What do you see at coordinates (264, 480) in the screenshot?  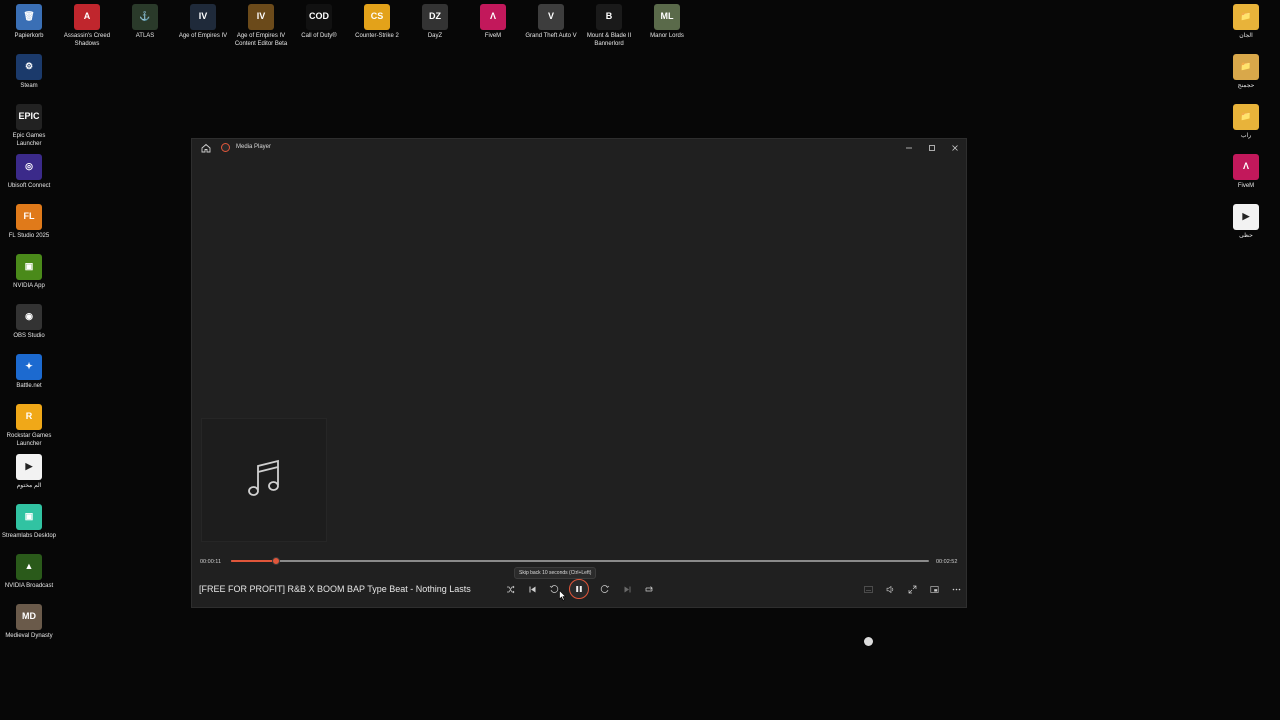 I see `album-art-placeholder` at bounding box center [264, 480].